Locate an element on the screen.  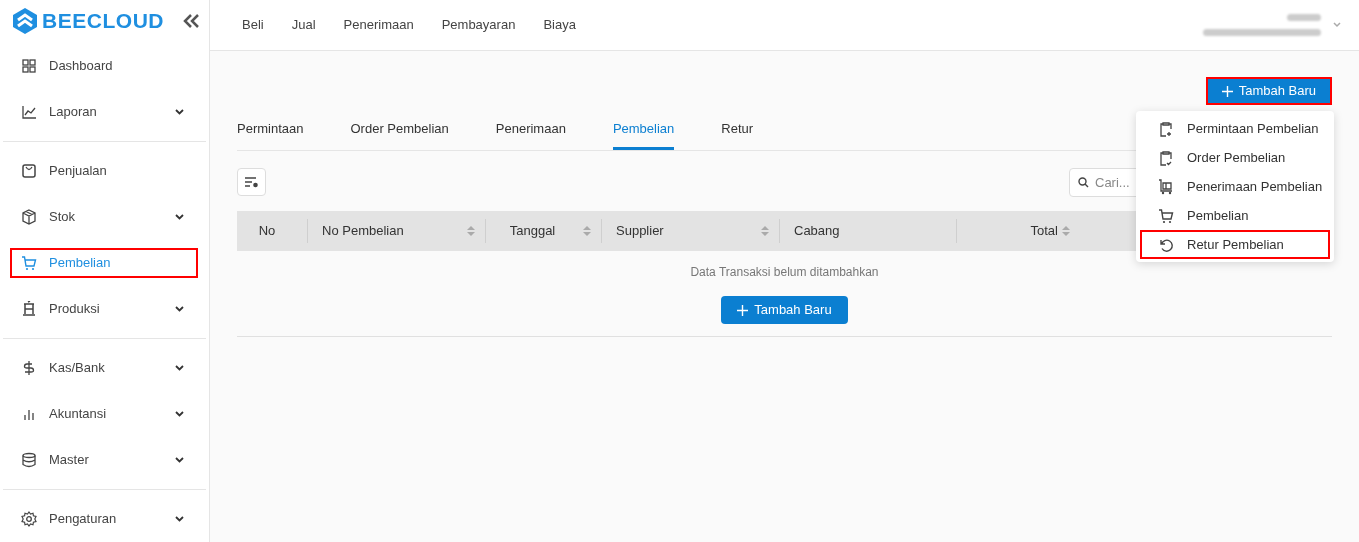
tab: Pembelian is located at coordinates (643, 130).